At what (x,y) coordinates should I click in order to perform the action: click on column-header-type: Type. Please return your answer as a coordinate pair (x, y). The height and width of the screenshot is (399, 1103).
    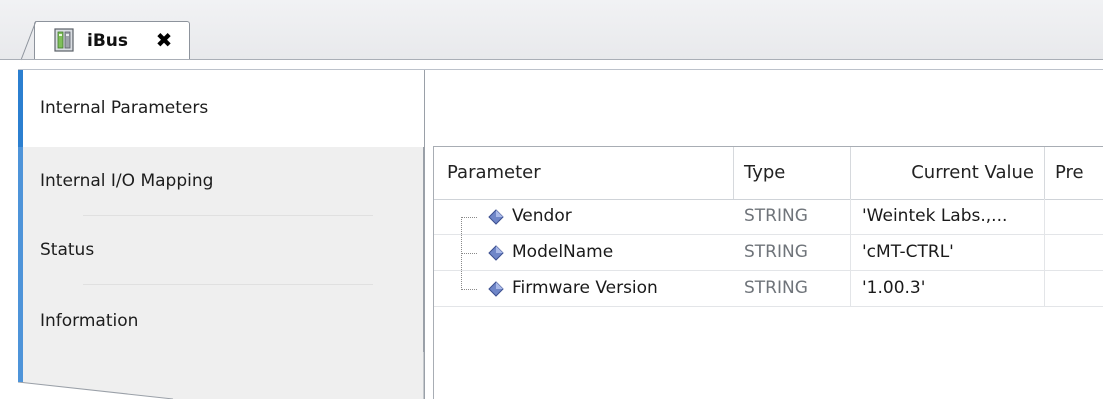
    Looking at the image, I should click on (792, 173).